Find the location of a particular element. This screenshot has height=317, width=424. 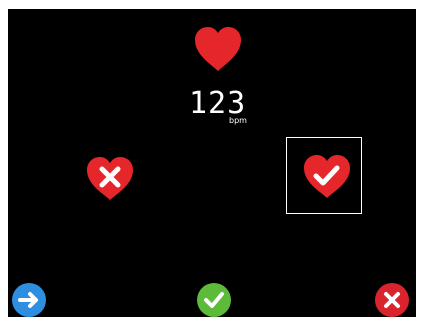

heart-shape is located at coordinates (218, 49).